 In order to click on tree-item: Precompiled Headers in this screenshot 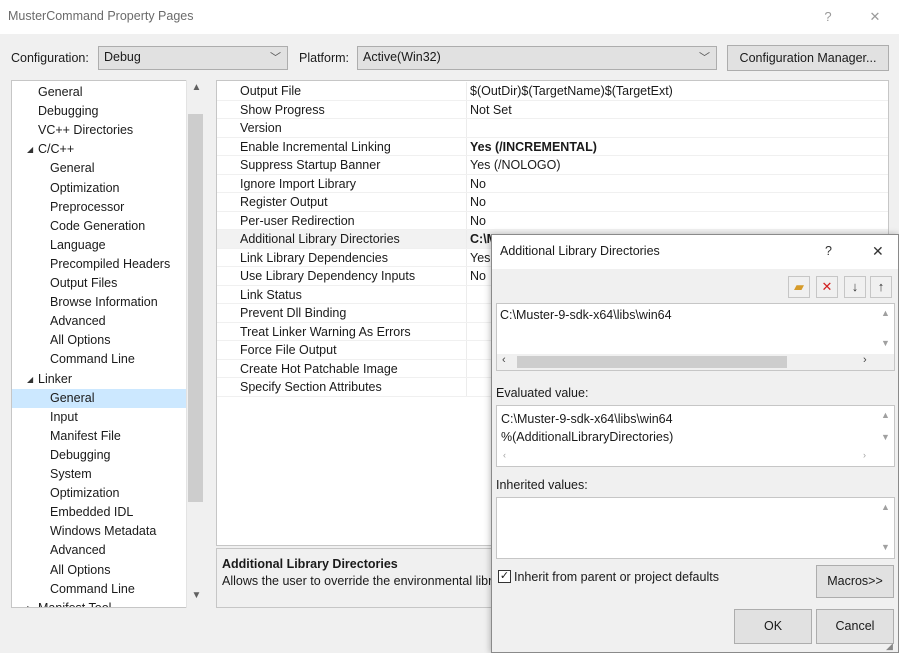, I will do `click(99, 264)`.